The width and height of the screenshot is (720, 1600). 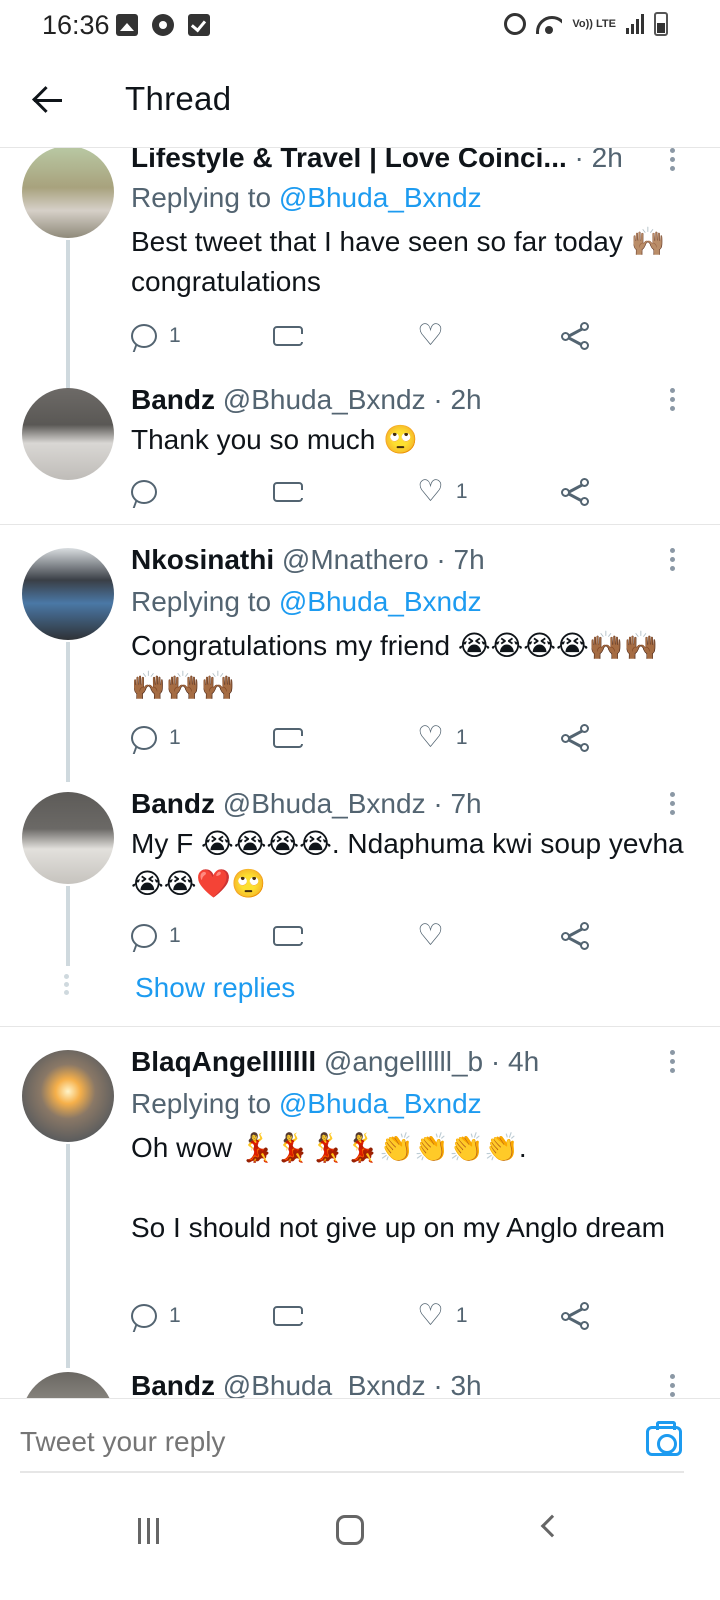 What do you see at coordinates (360, 26) in the screenshot?
I see `status-bar: 16:36 Vo)) LTE` at bounding box center [360, 26].